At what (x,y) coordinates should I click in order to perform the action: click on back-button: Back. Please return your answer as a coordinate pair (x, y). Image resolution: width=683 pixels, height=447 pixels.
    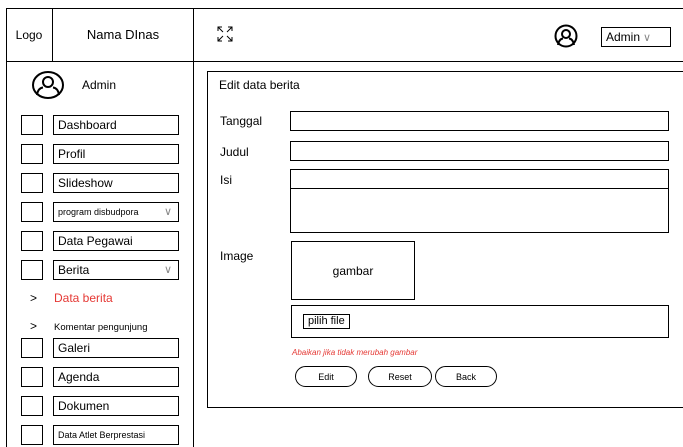
    Looking at the image, I should click on (466, 376).